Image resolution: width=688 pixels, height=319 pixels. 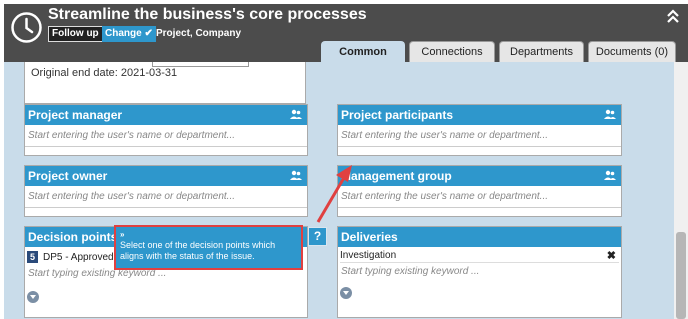 What do you see at coordinates (75, 115) in the screenshot?
I see `panel-title: Project manager` at bounding box center [75, 115].